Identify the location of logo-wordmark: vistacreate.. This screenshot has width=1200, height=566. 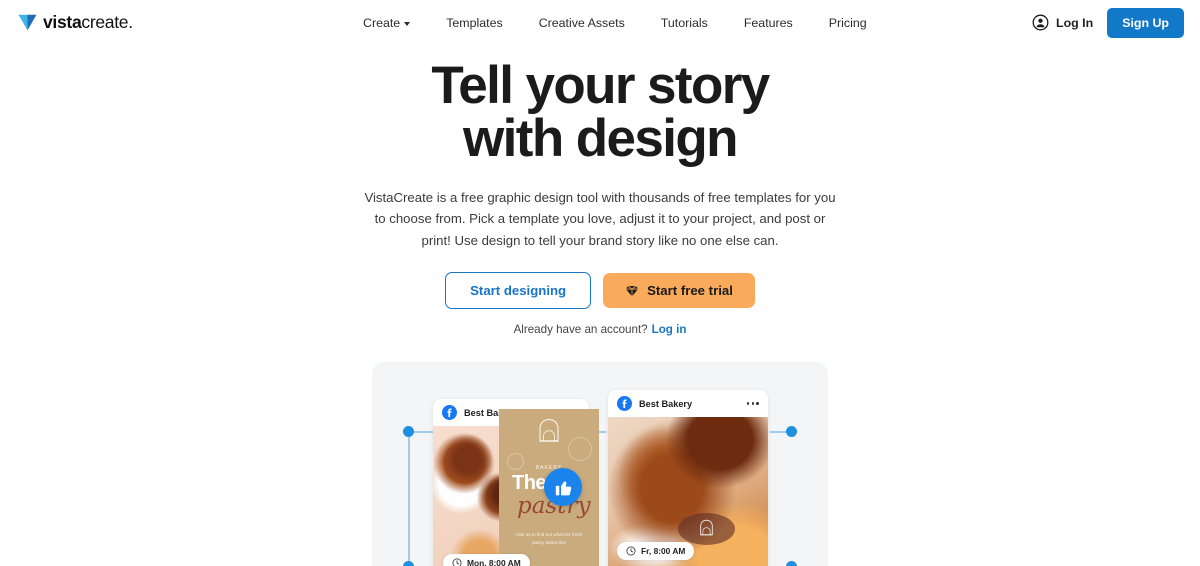
(88, 22).